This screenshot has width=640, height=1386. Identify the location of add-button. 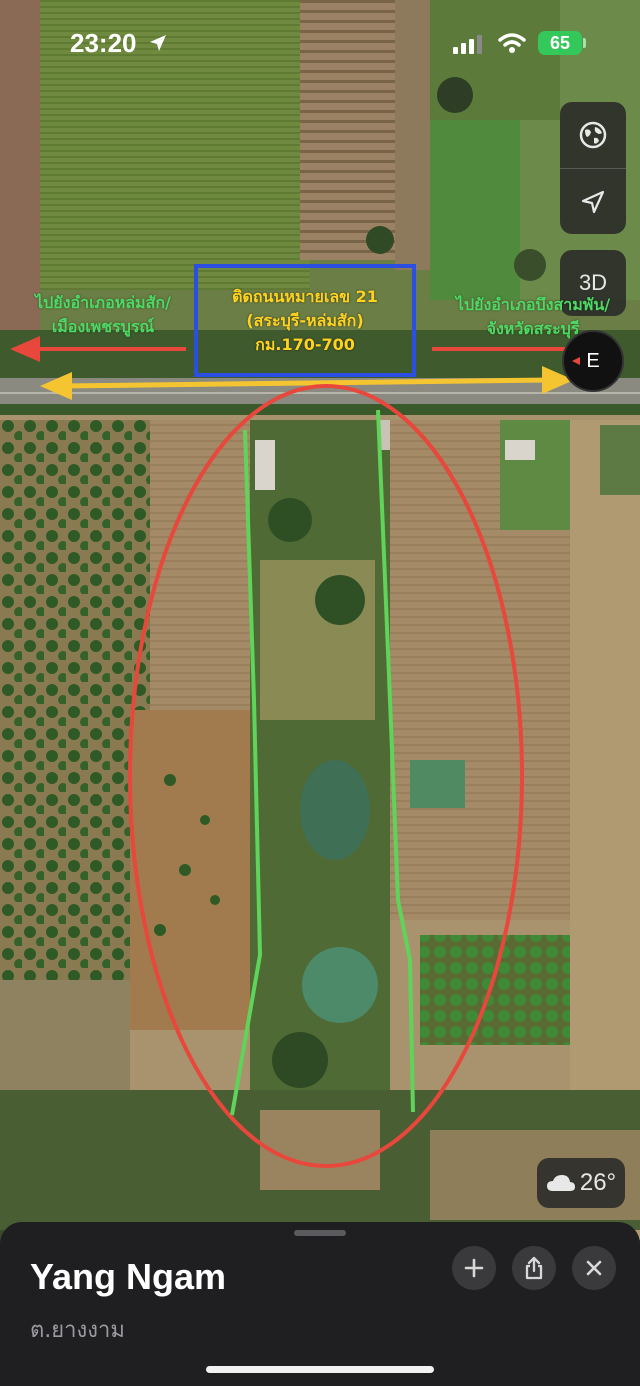
(474, 1268).